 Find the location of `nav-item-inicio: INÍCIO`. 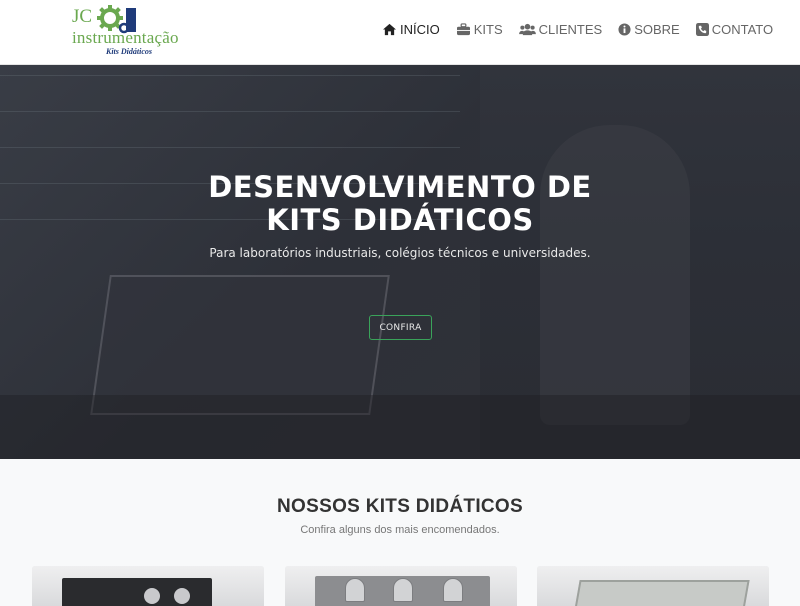

nav-item-inicio: INÍCIO is located at coordinates (411, 29).